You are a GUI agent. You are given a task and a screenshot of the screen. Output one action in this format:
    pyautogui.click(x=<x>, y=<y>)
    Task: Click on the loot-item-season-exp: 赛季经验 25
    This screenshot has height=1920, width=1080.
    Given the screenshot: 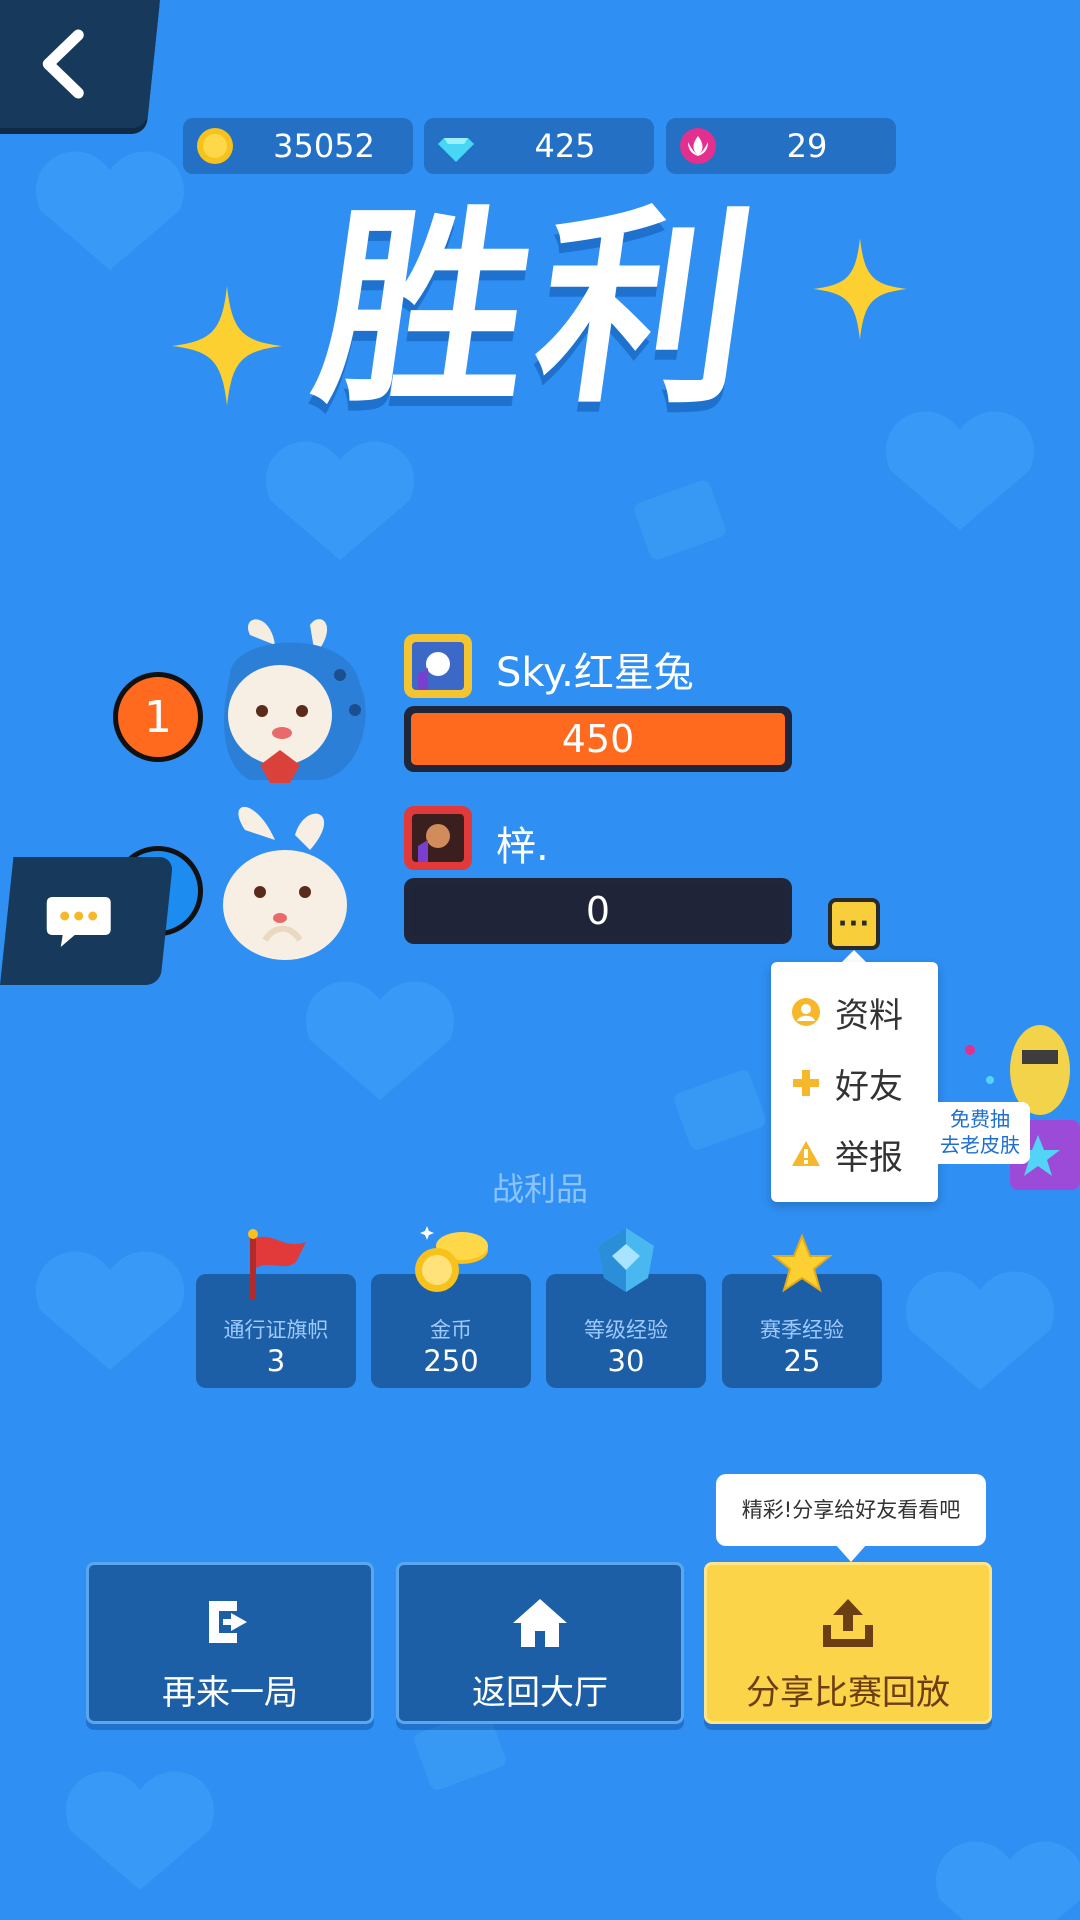 What is the action you would take?
    pyautogui.click(x=802, y=1311)
    